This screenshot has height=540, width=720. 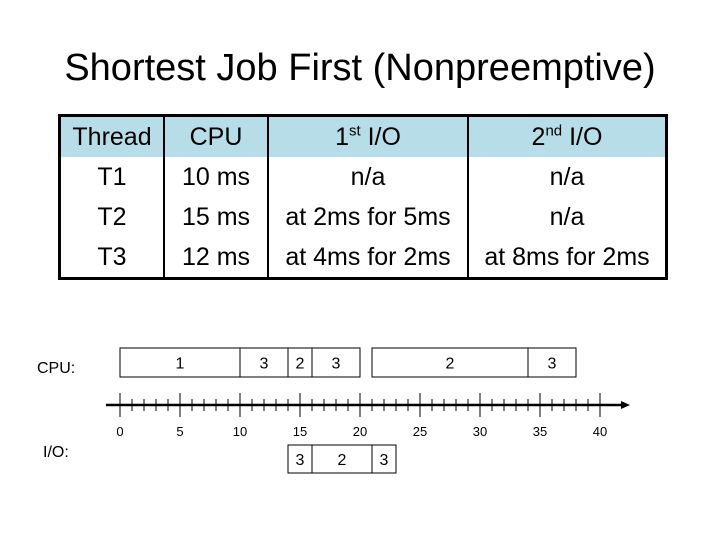 I want to click on tick-label: 0, so click(x=119, y=431).